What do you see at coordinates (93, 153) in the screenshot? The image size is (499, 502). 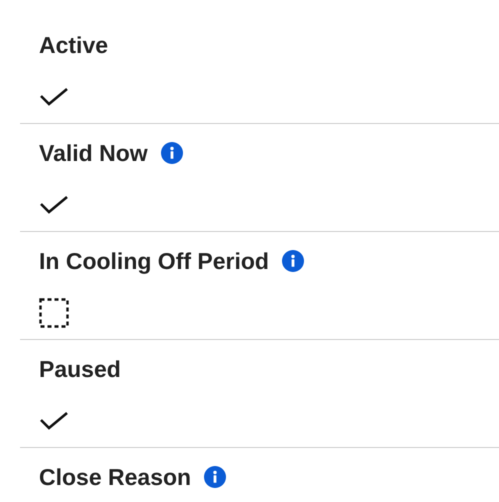 I see `field-label: Valid Now` at bounding box center [93, 153].